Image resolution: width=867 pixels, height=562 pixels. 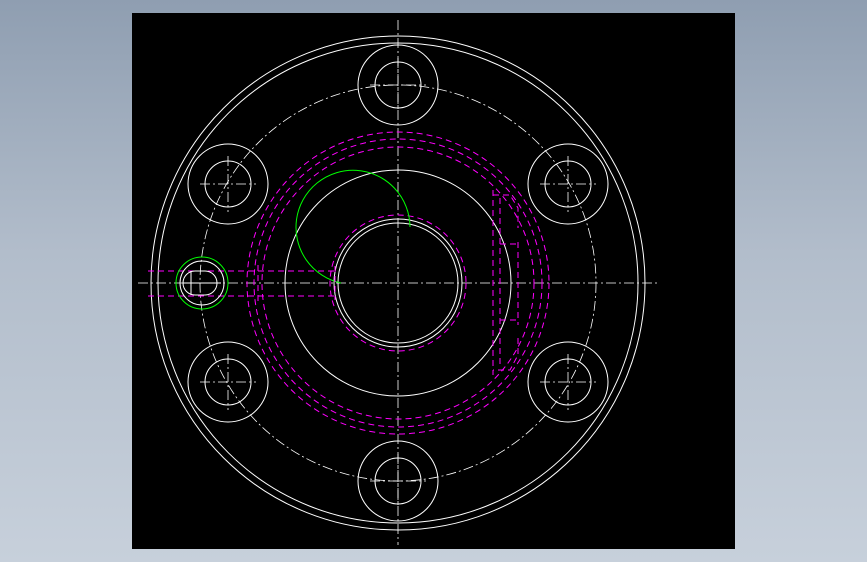 What do you see at coordinates (228, 382) in the screenshot?
I see `bolt-hole-bottom-left` at bounding box center [228, 382].